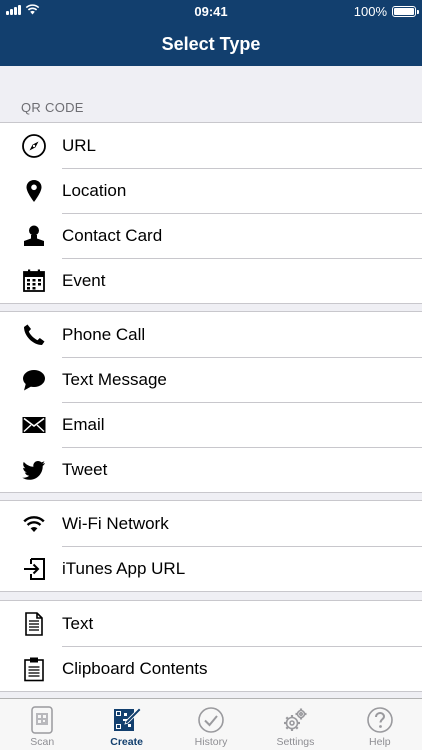 The height and width of the screenshot is (750, 422). Describe the element at coordinates (127, 720) in the screenshot. I see `create-qr-icon` at that location.